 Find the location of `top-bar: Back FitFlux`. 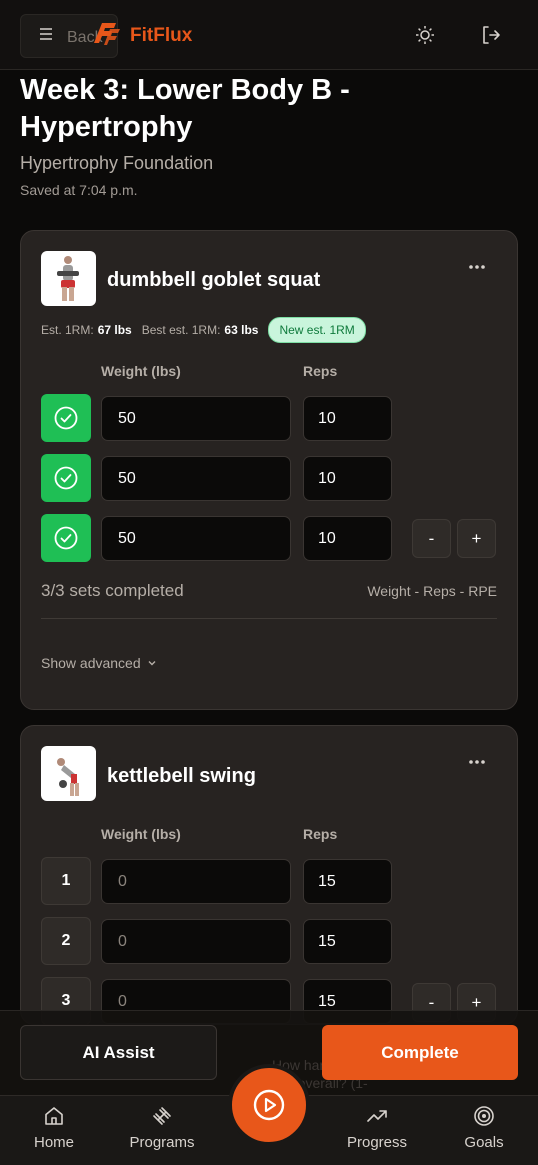

top-bar: Back FitFlux is located at coordinates (269, 35).